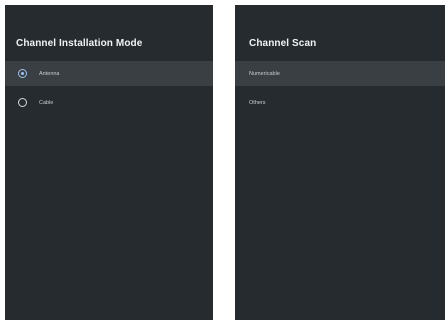  I want to click on option-label: Numericable, so click(264, 73).